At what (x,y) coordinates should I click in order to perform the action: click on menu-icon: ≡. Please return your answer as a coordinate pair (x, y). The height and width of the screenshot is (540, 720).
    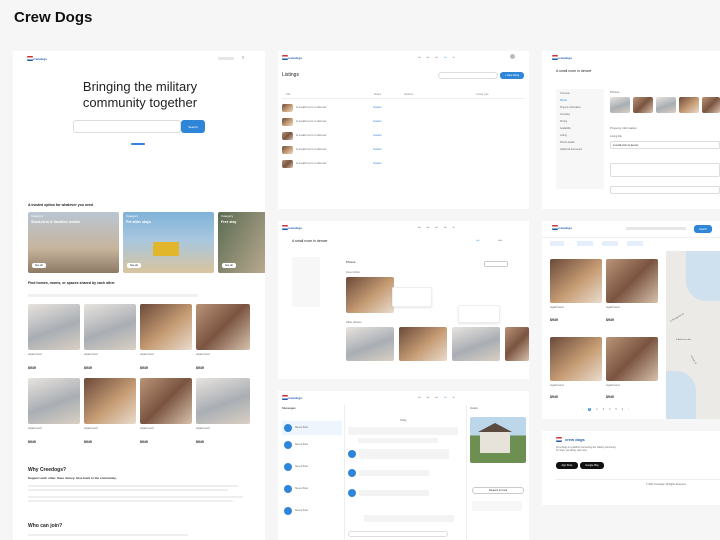
    Looking at the image, I should click on (243, 58).